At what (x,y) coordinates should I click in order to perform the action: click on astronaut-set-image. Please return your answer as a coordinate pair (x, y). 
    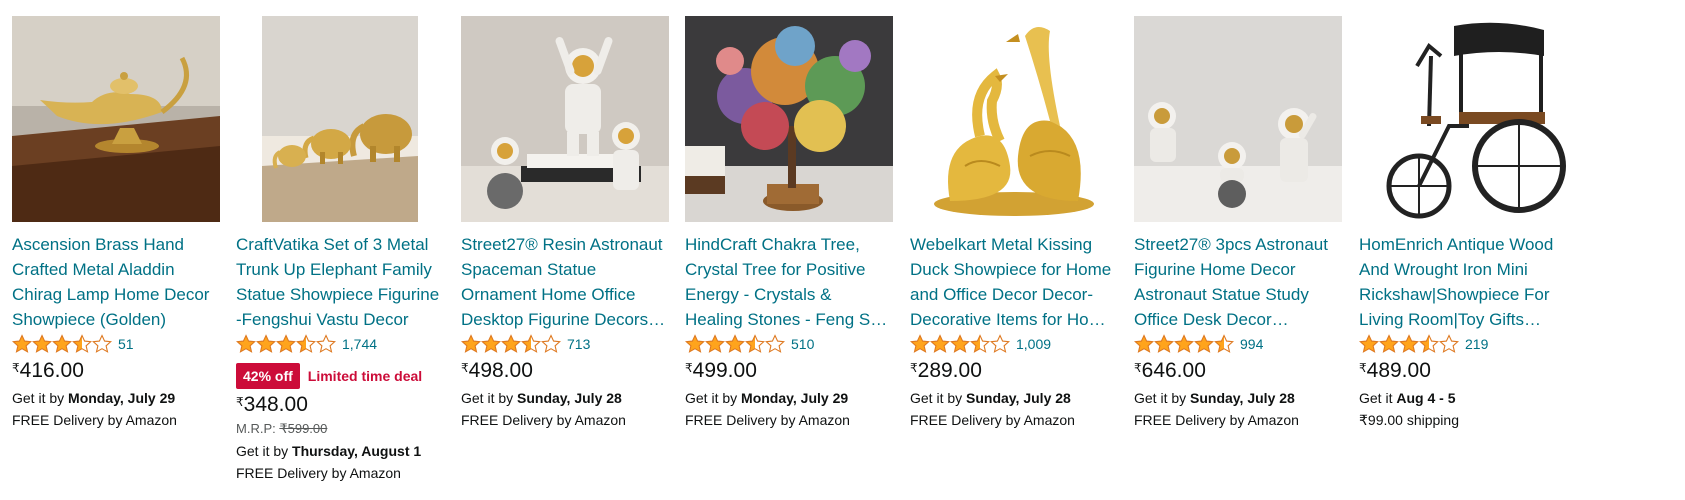
    Looking at the image, I should click on (1238, 119).